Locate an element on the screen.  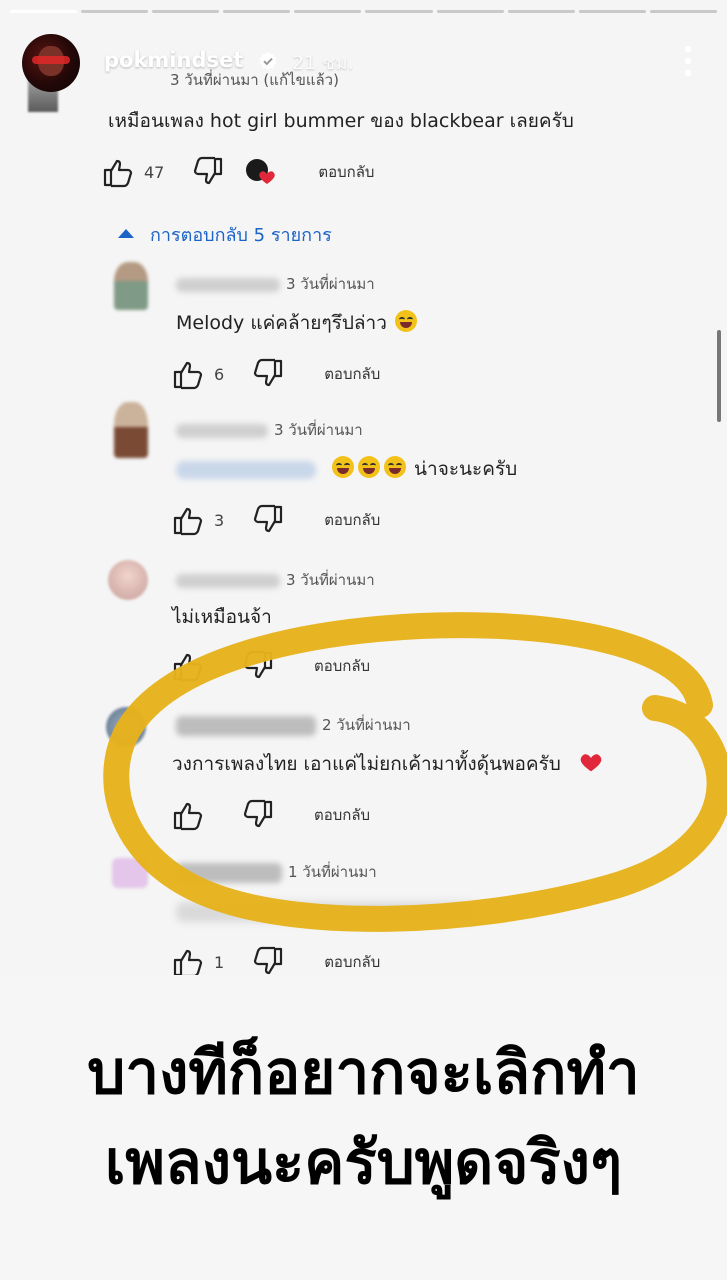
reply-meta: 2 วันที่ผ่านมา is located at coordinates (293, 725).